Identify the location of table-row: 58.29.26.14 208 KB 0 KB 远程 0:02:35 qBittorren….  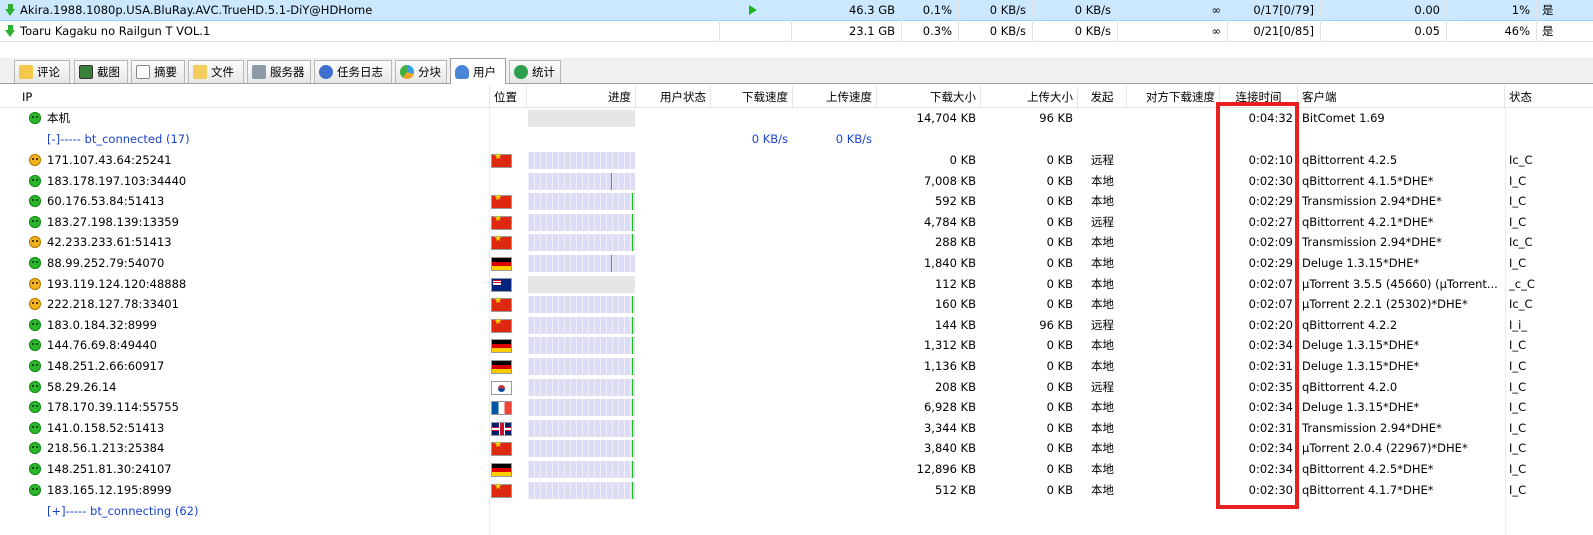
(796, 387).